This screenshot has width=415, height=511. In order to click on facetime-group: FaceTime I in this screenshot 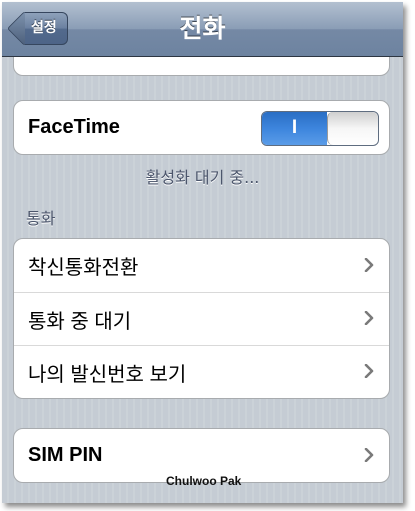, I will do `click(201, 127)`.